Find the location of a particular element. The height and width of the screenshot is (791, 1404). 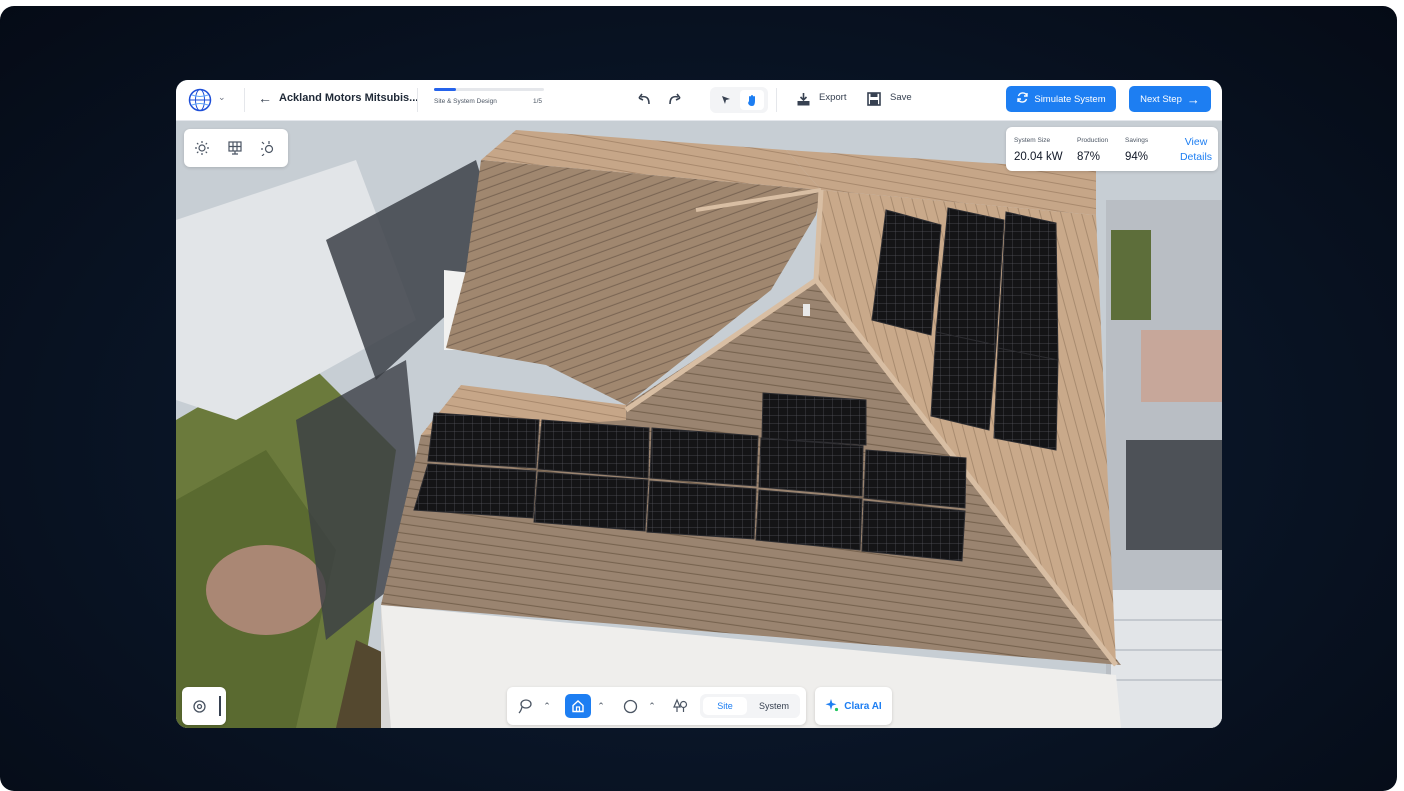

settings-panel is located at coordinates (204, 706).